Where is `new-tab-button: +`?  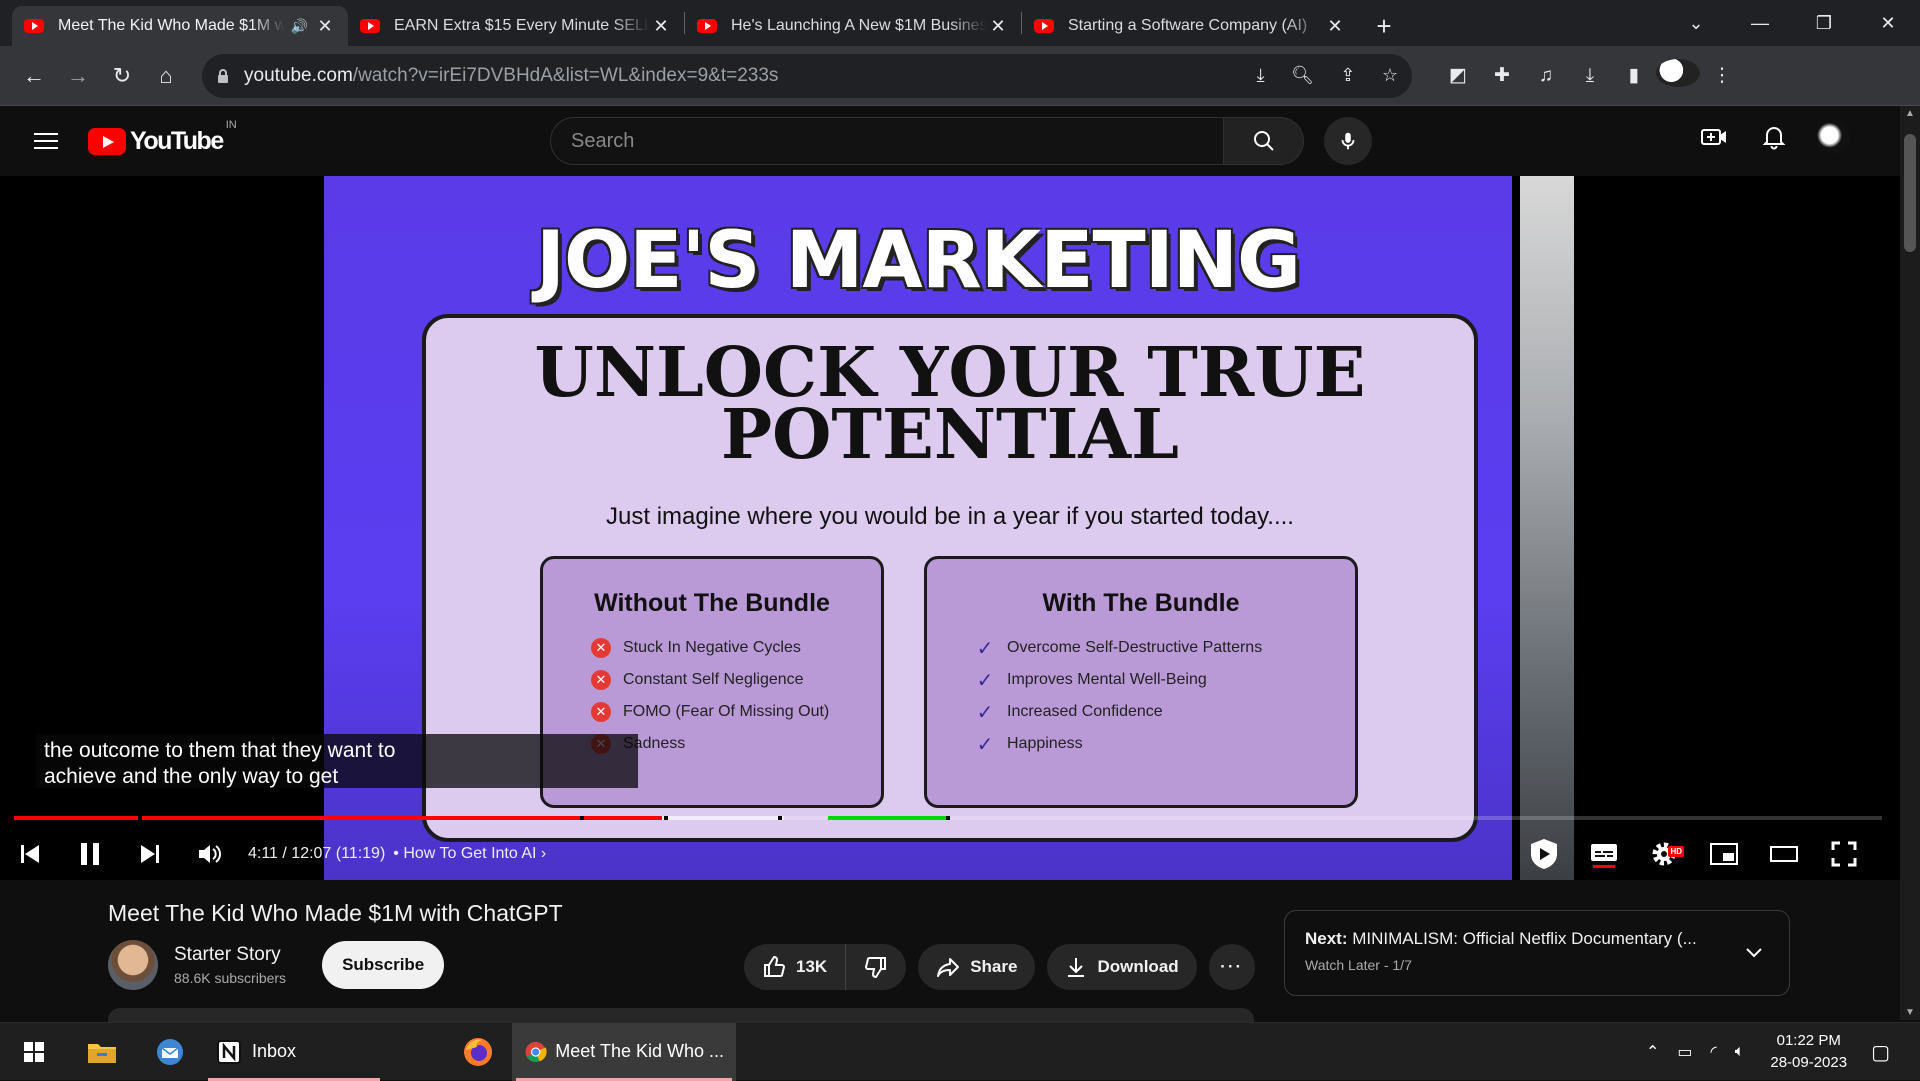
new-tab-button: + is located at coordinates (1384, 26).